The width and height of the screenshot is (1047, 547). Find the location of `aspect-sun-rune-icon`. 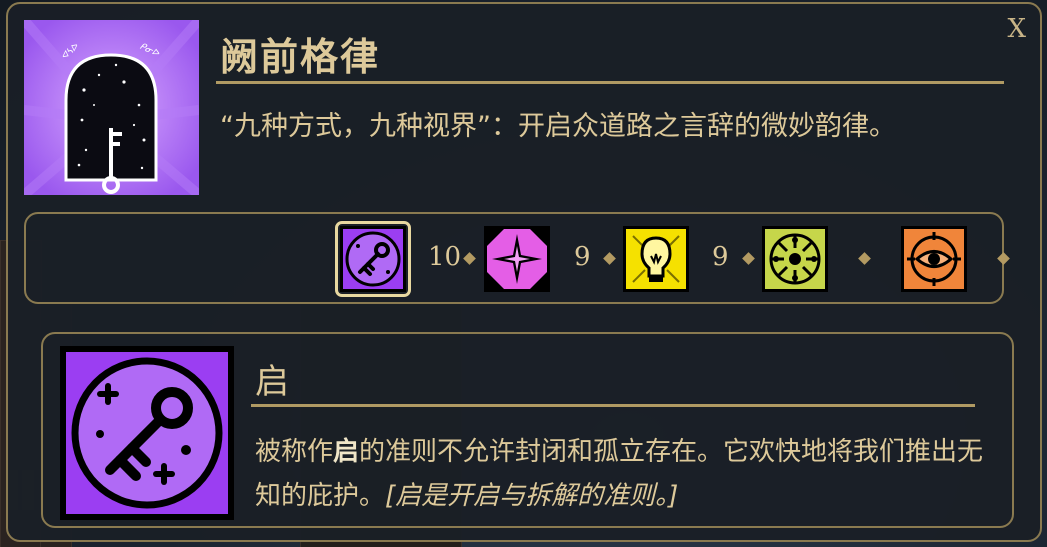

aspect-sun-rune-icon is located at coordinates (795, 259).